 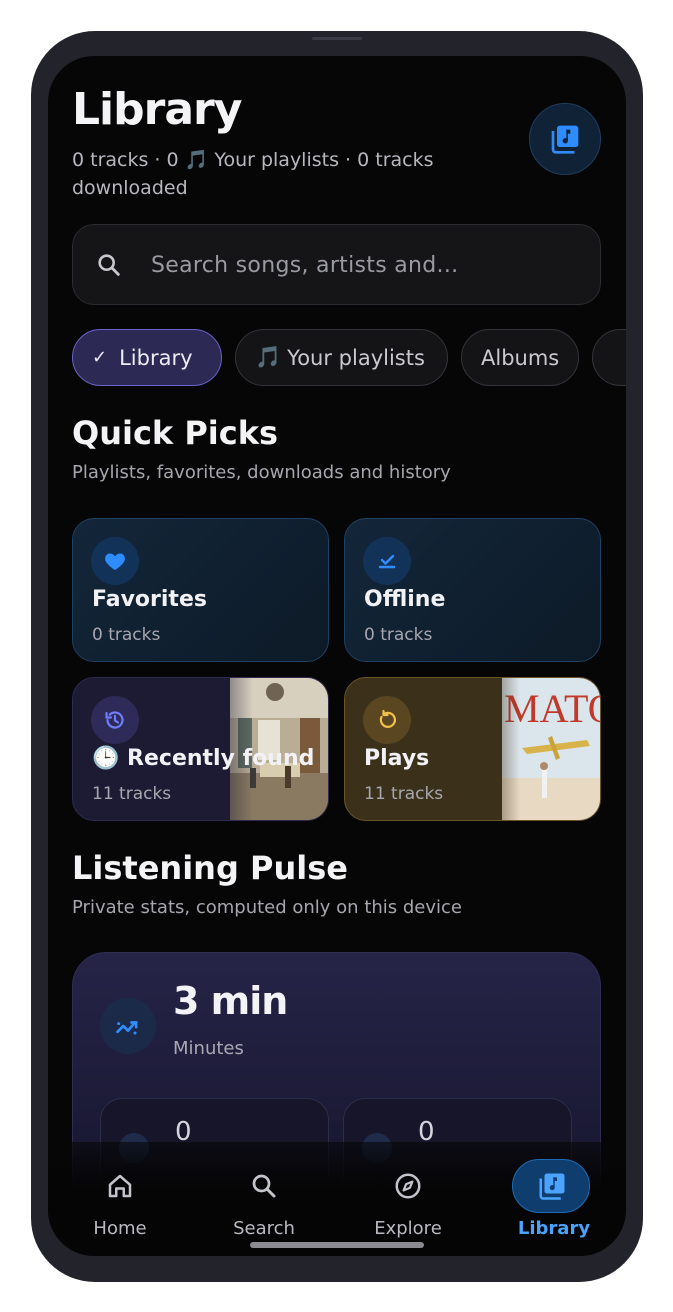 I want to click on music-note-icon: 🎵, so click(x=268, y=357).